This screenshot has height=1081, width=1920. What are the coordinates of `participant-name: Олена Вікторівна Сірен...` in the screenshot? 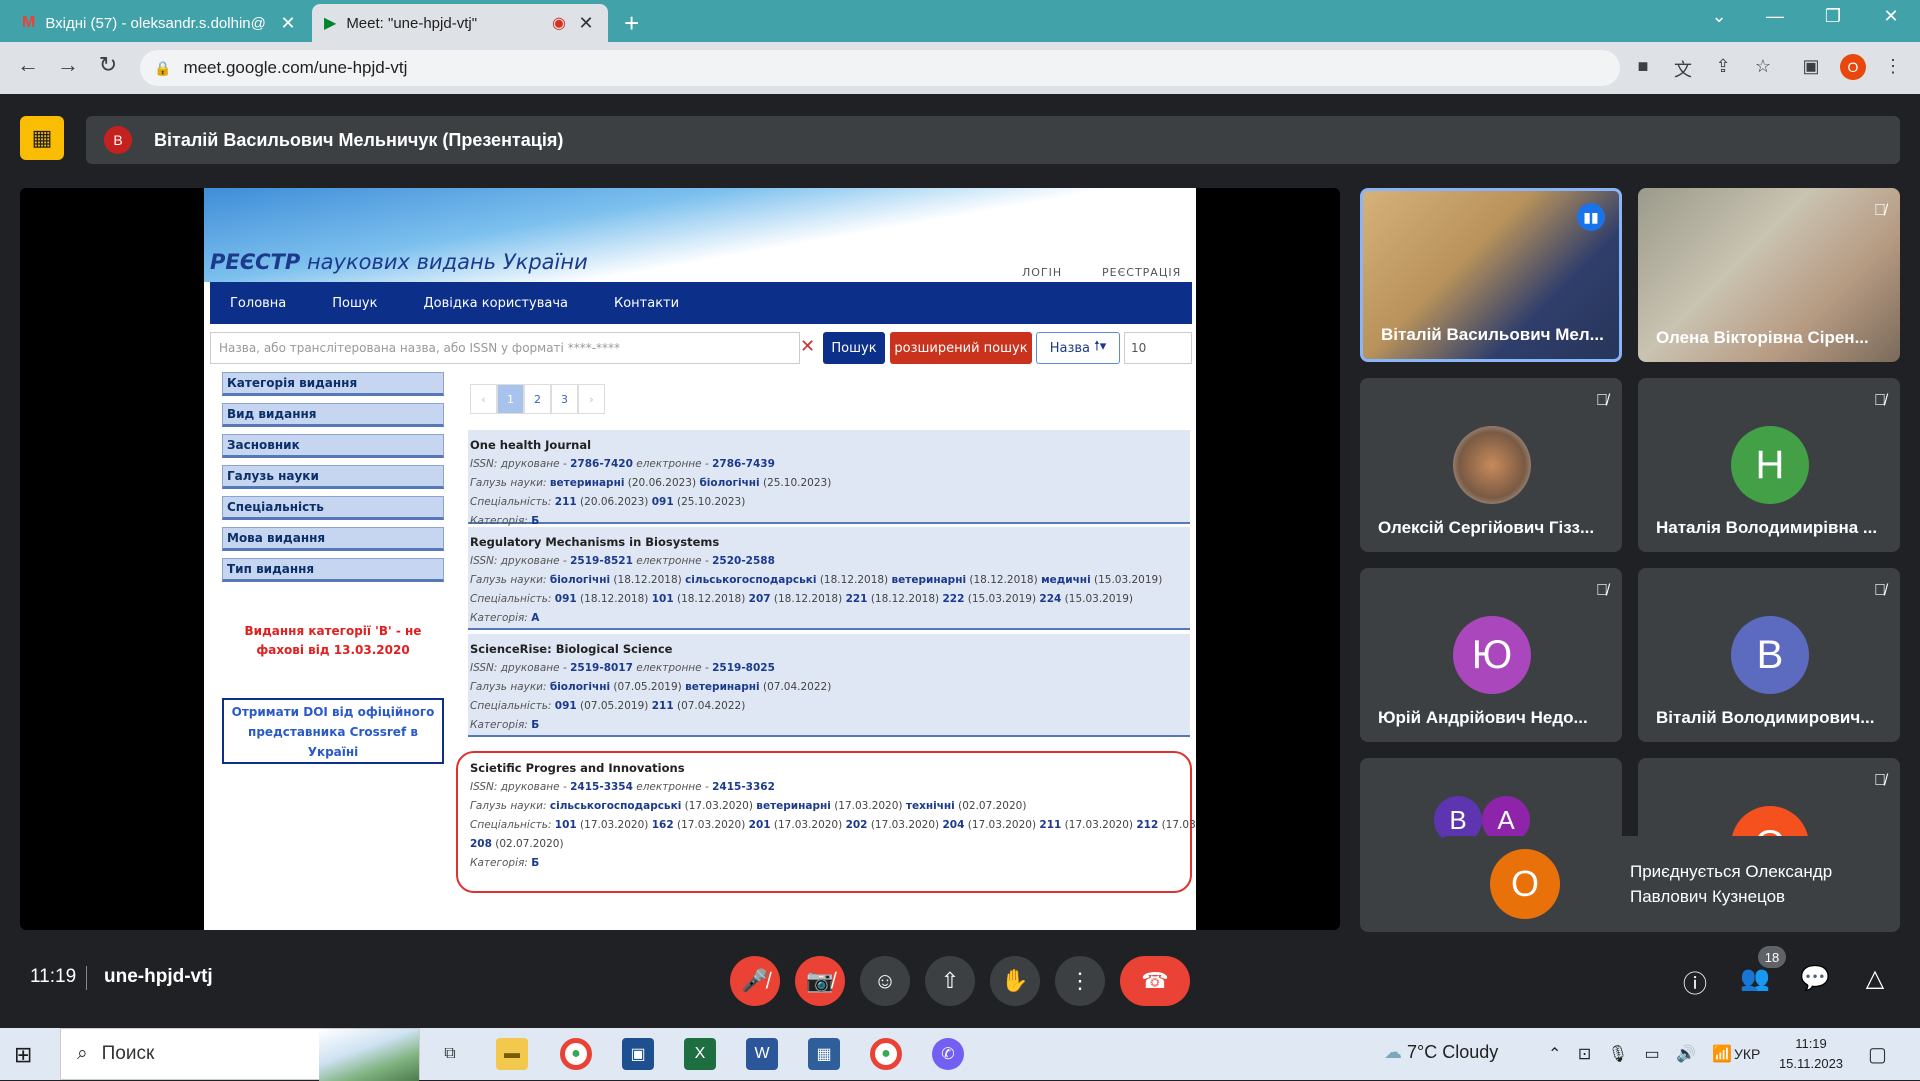 It's located at (1762, 337).